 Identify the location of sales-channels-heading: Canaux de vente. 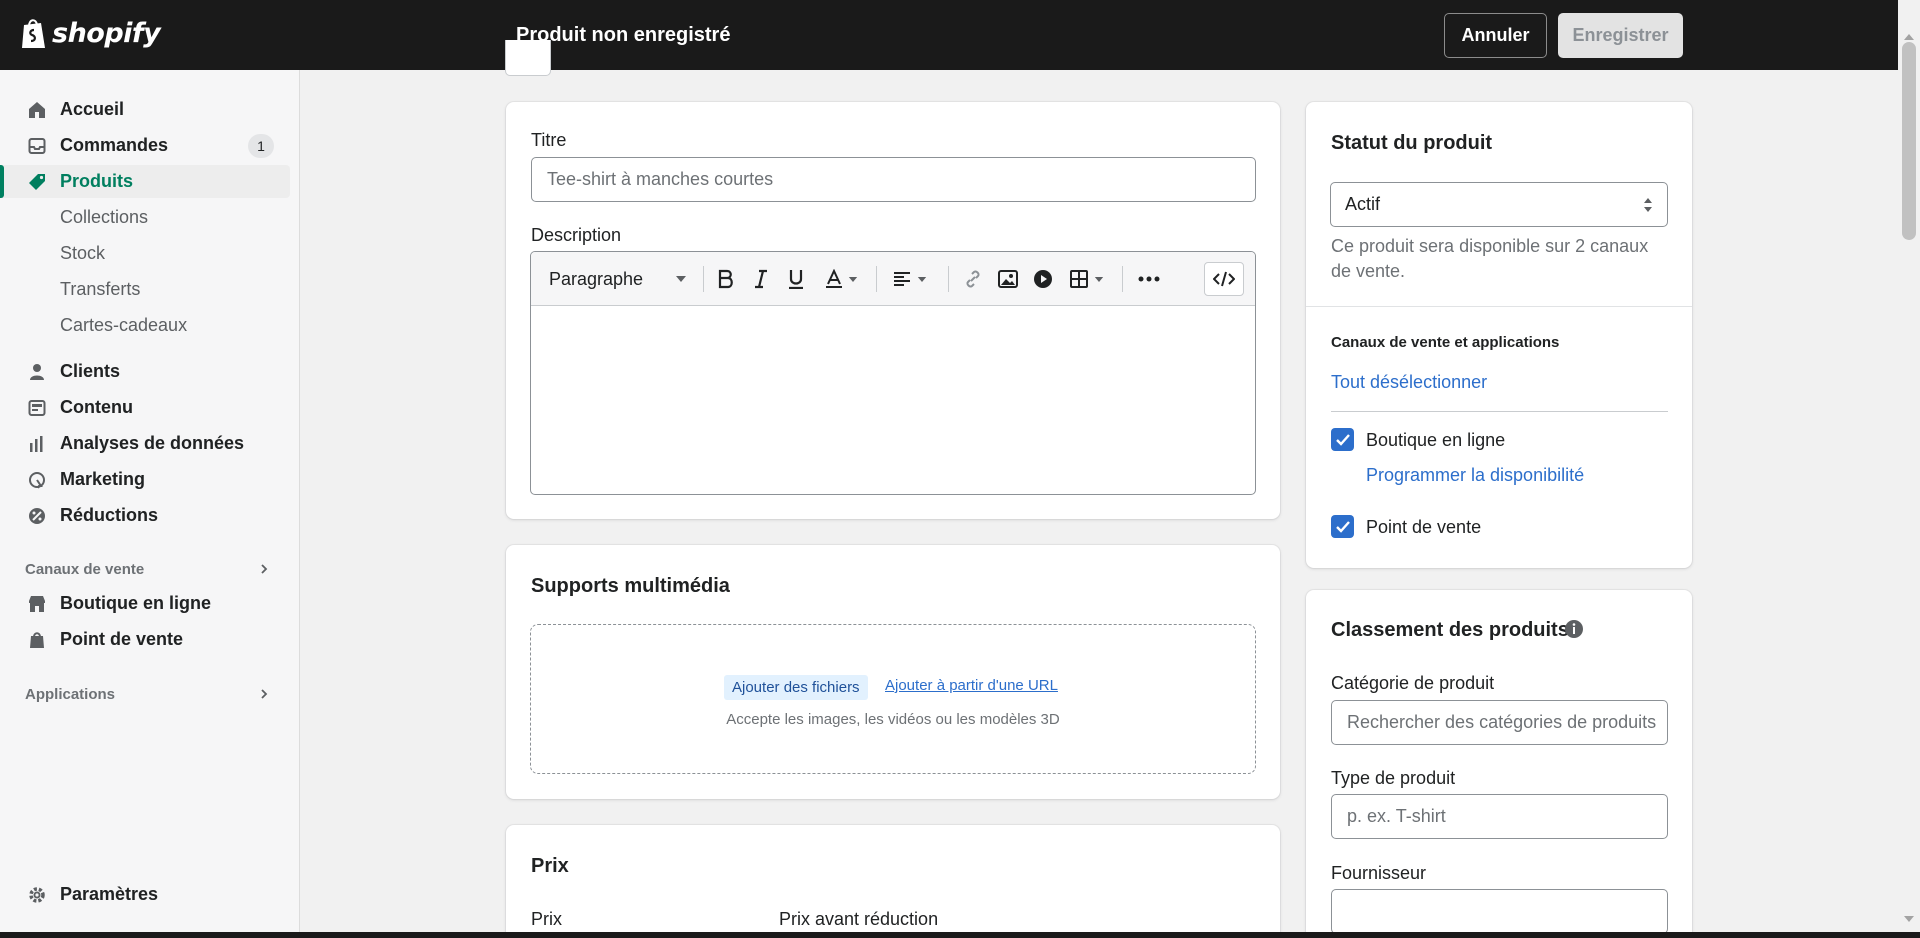
(85, 569).